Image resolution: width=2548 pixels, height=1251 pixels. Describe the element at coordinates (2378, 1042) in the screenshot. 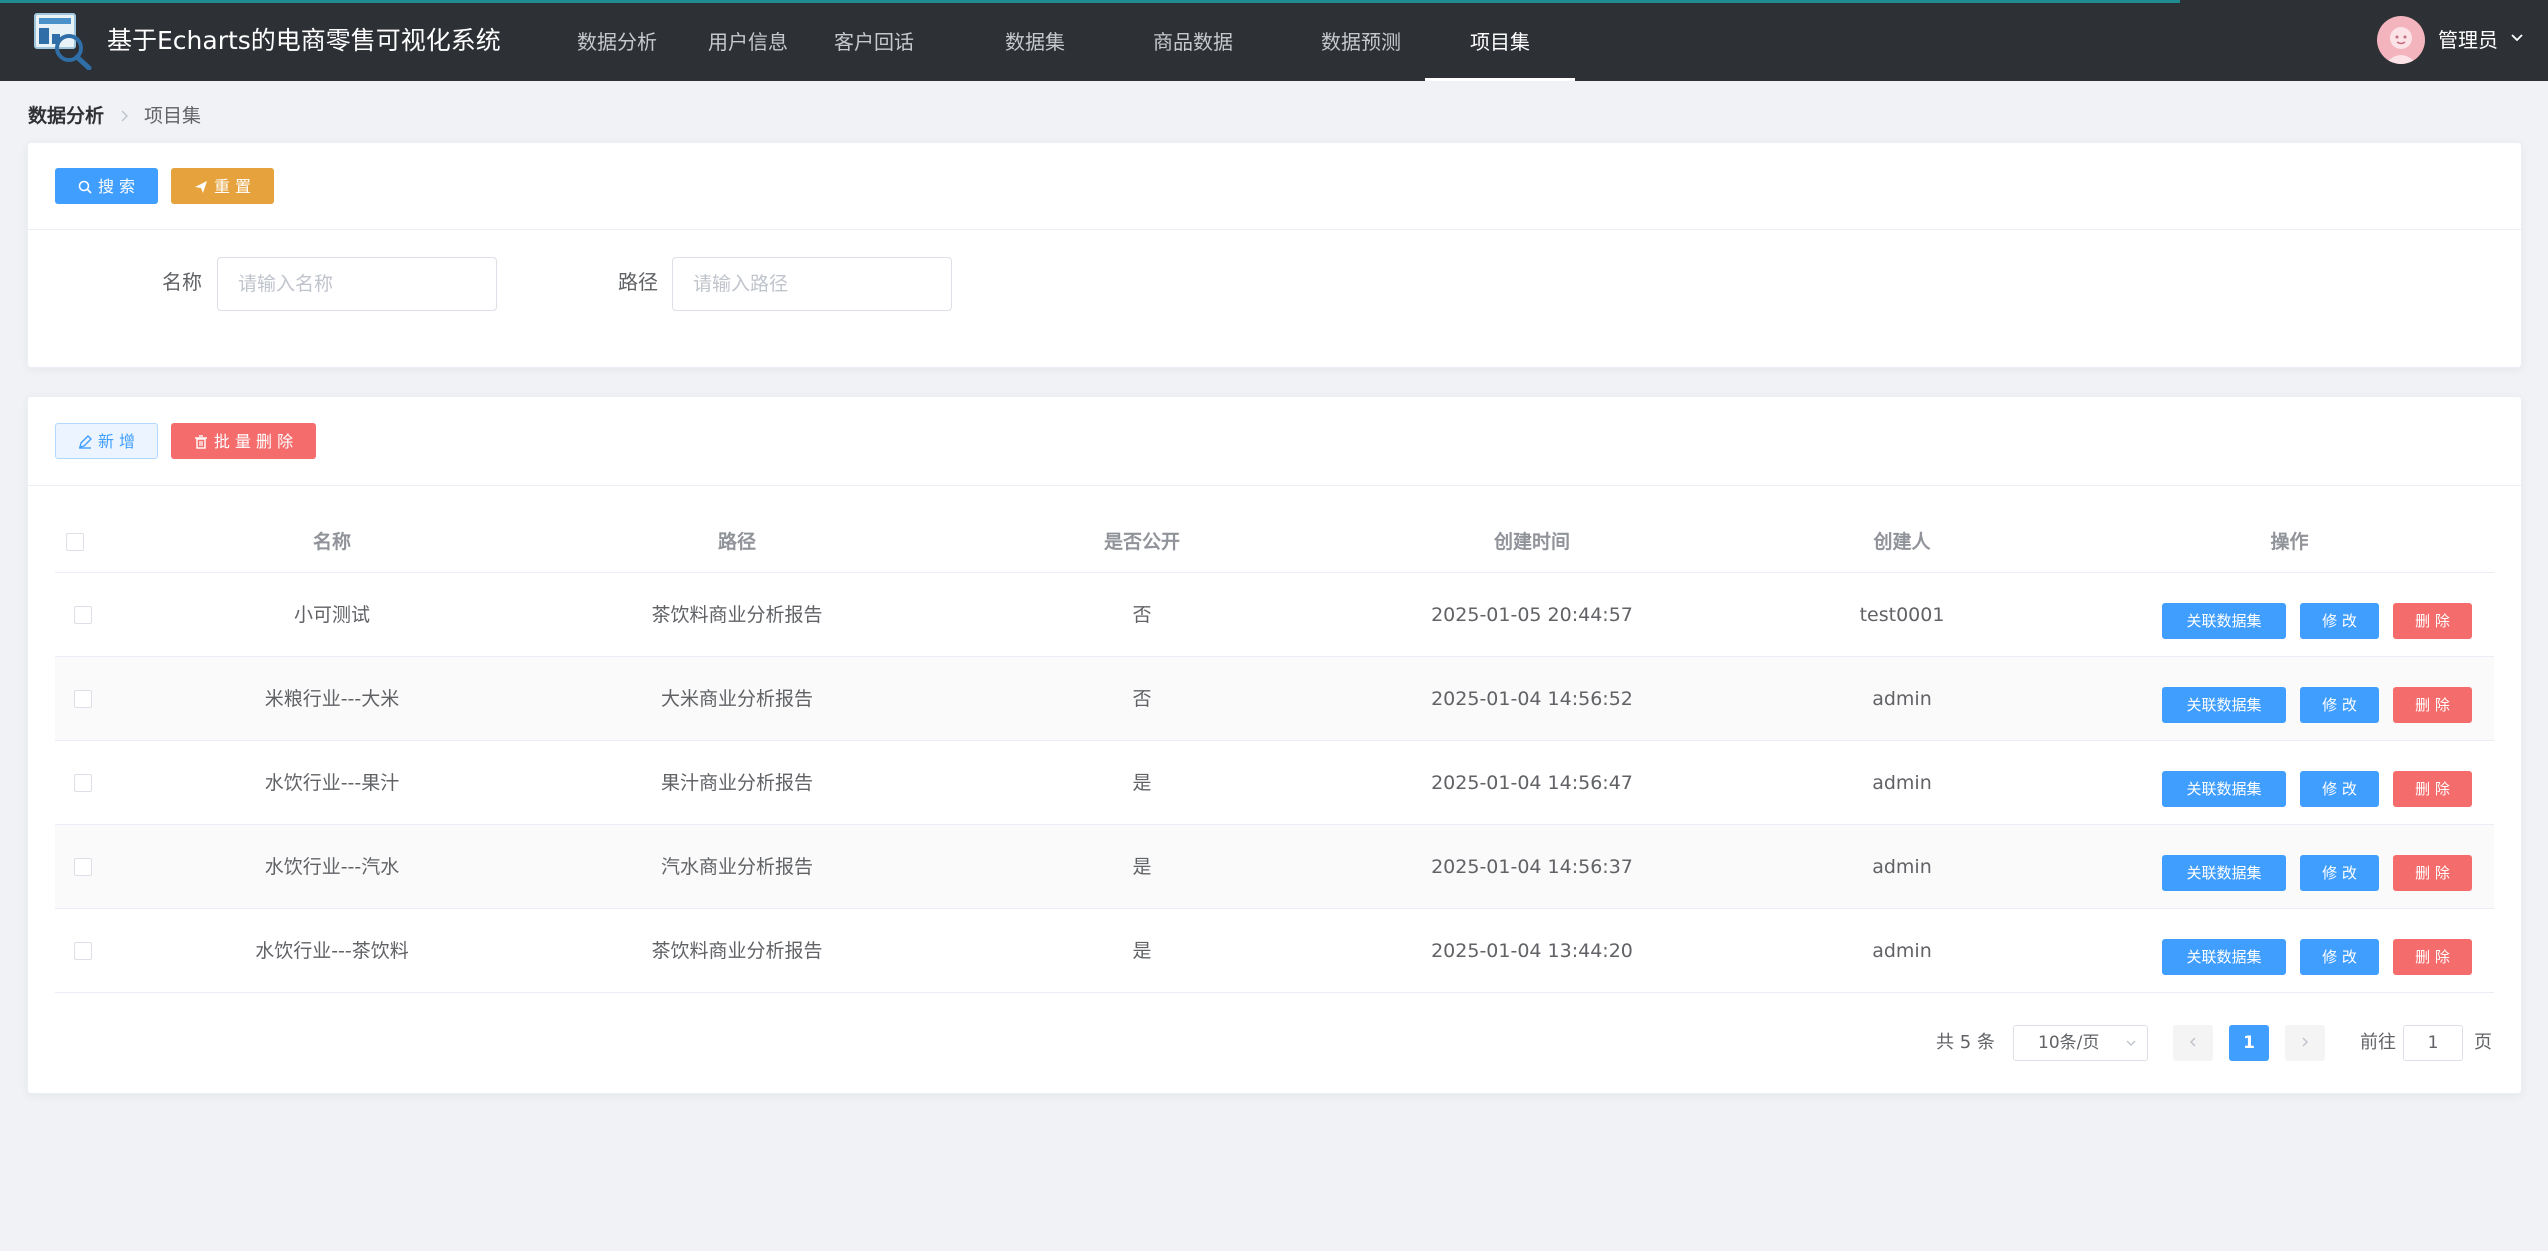

I see `goto-label: 前往` at that location.